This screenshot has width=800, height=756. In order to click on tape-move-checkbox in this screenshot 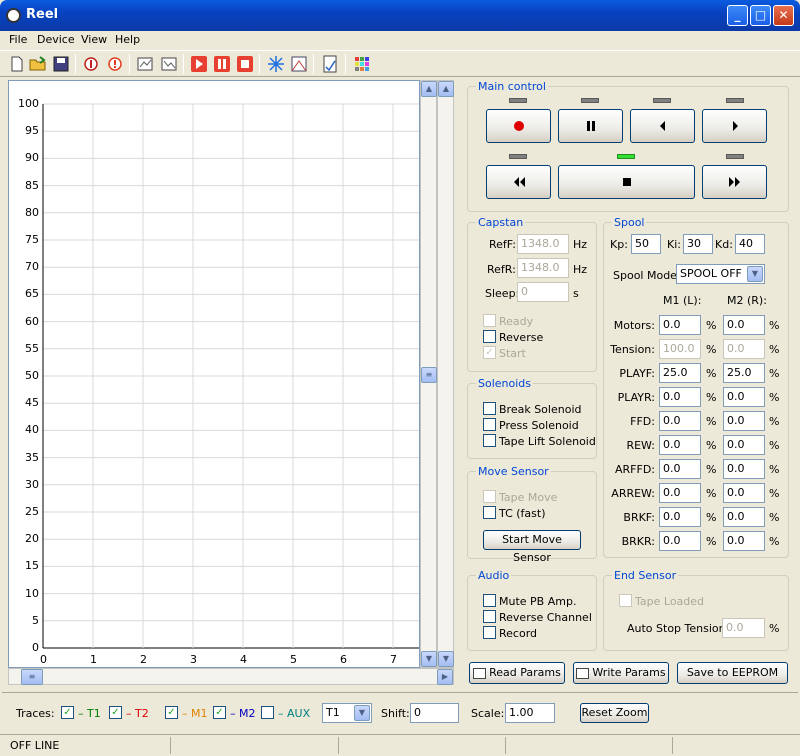, I will do `click(489, 496)`.